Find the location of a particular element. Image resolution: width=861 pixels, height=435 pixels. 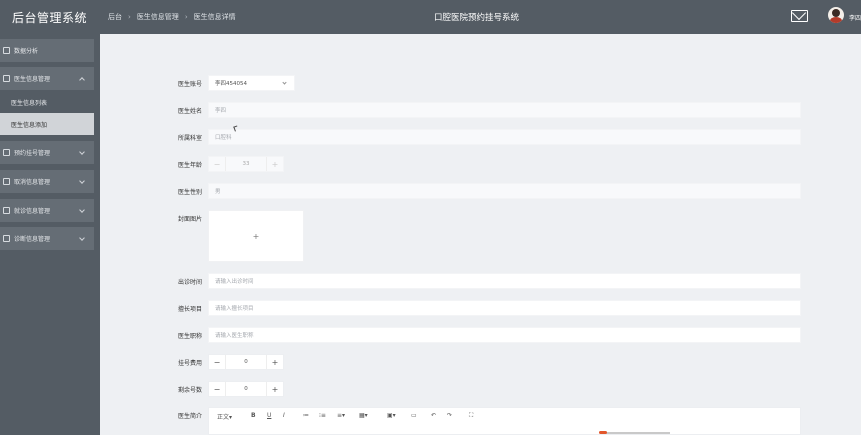

sidebar-item-label: 预约挂号管理 is located at coordinates (32, 153).